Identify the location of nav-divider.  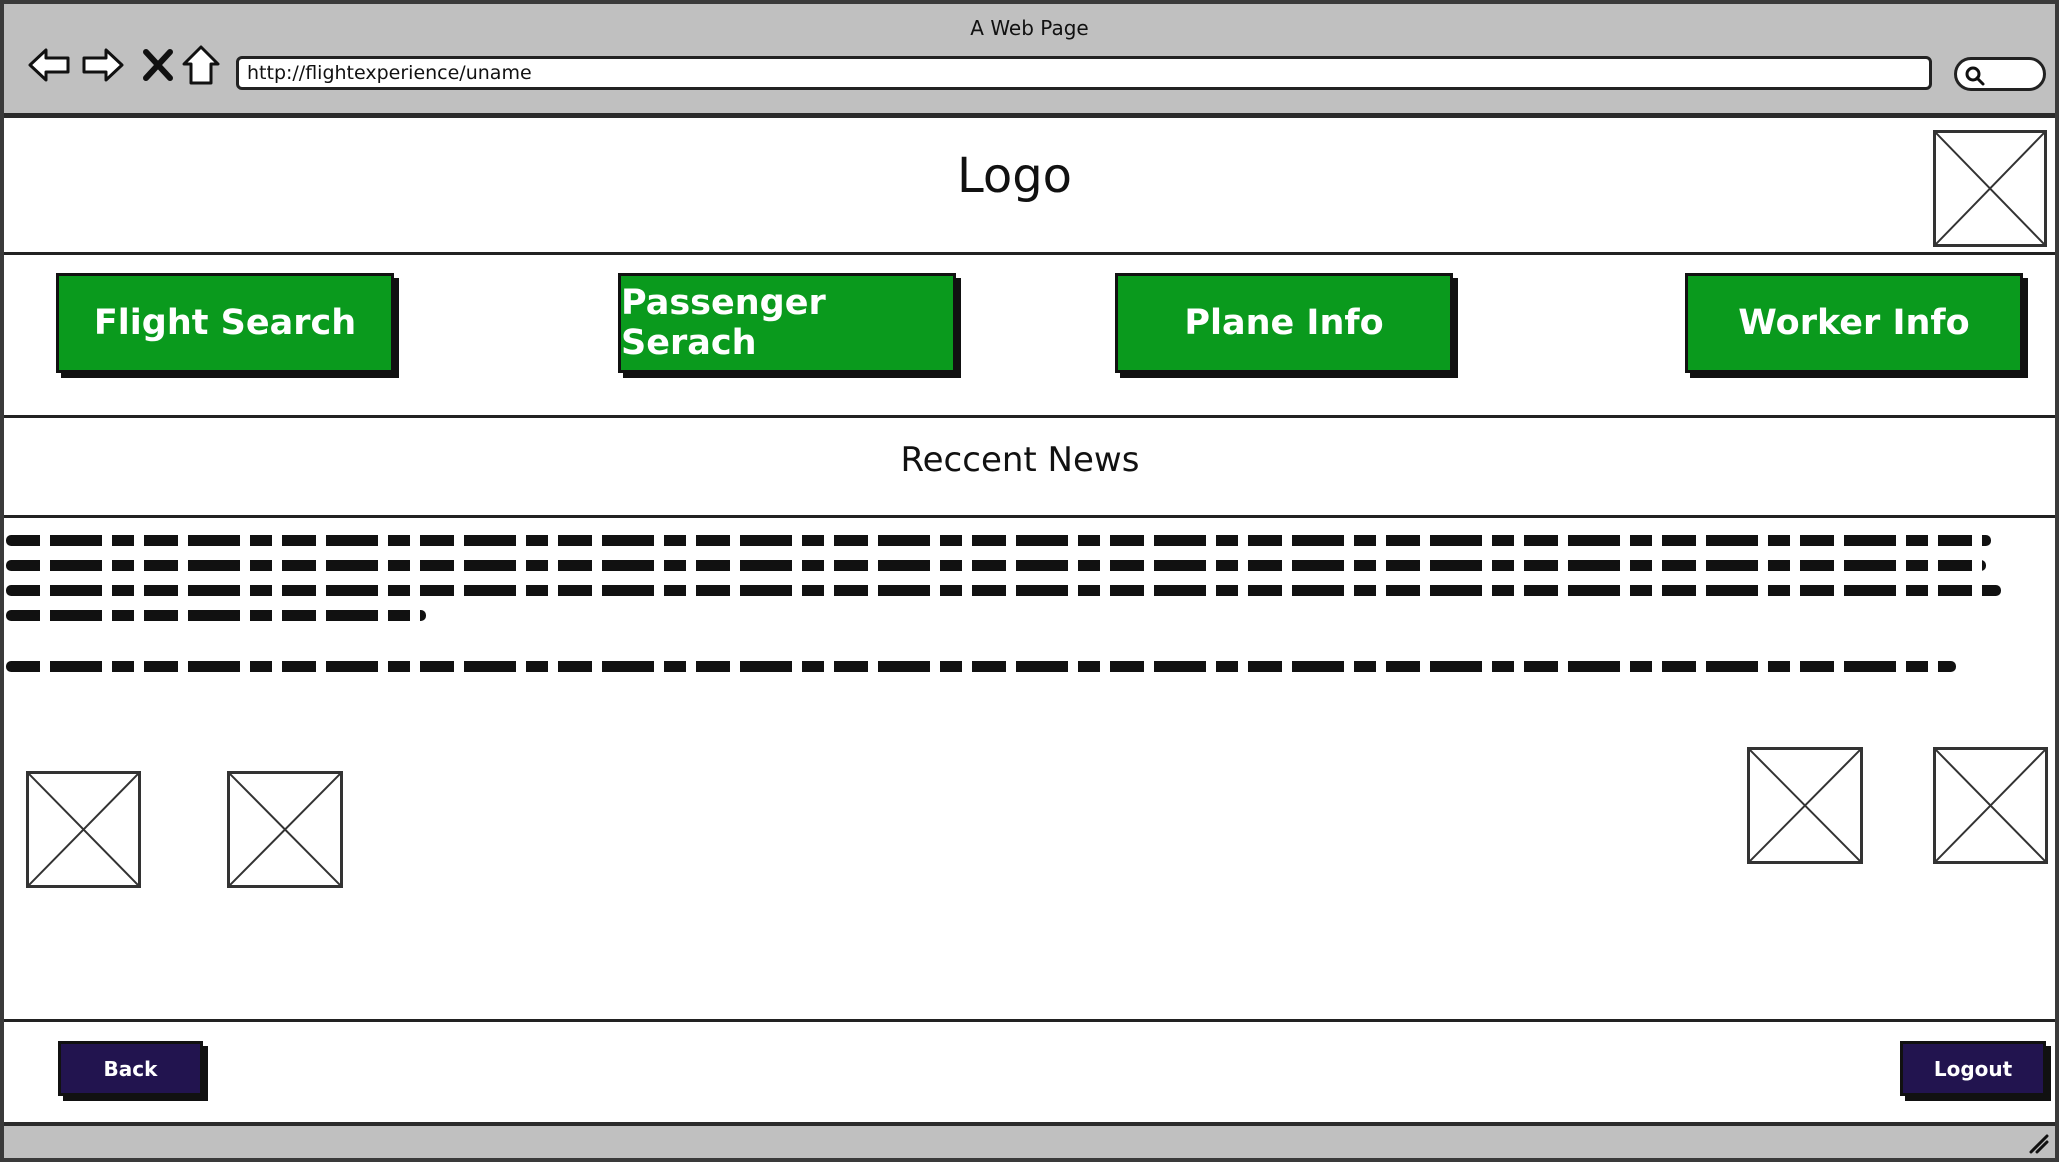
(1029, 416).